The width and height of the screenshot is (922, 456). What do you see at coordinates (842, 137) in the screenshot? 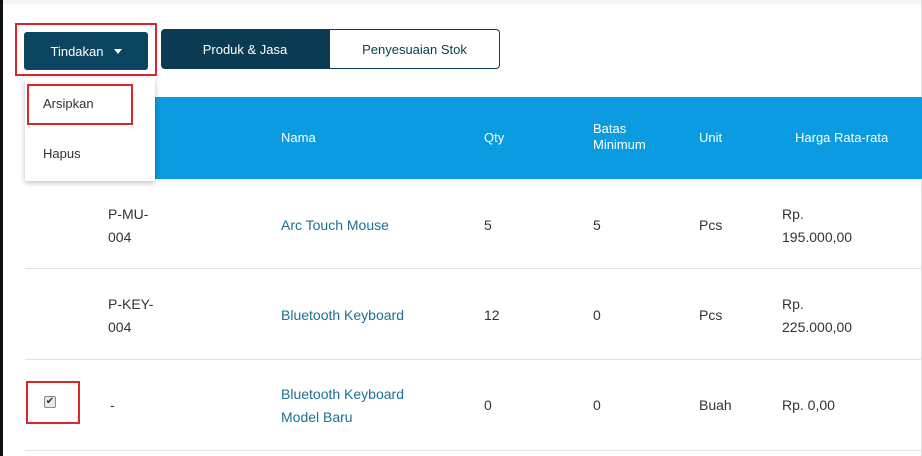
I see `column-header-avg-price: Harga Rata-rata` at bounding box center [842, 137].